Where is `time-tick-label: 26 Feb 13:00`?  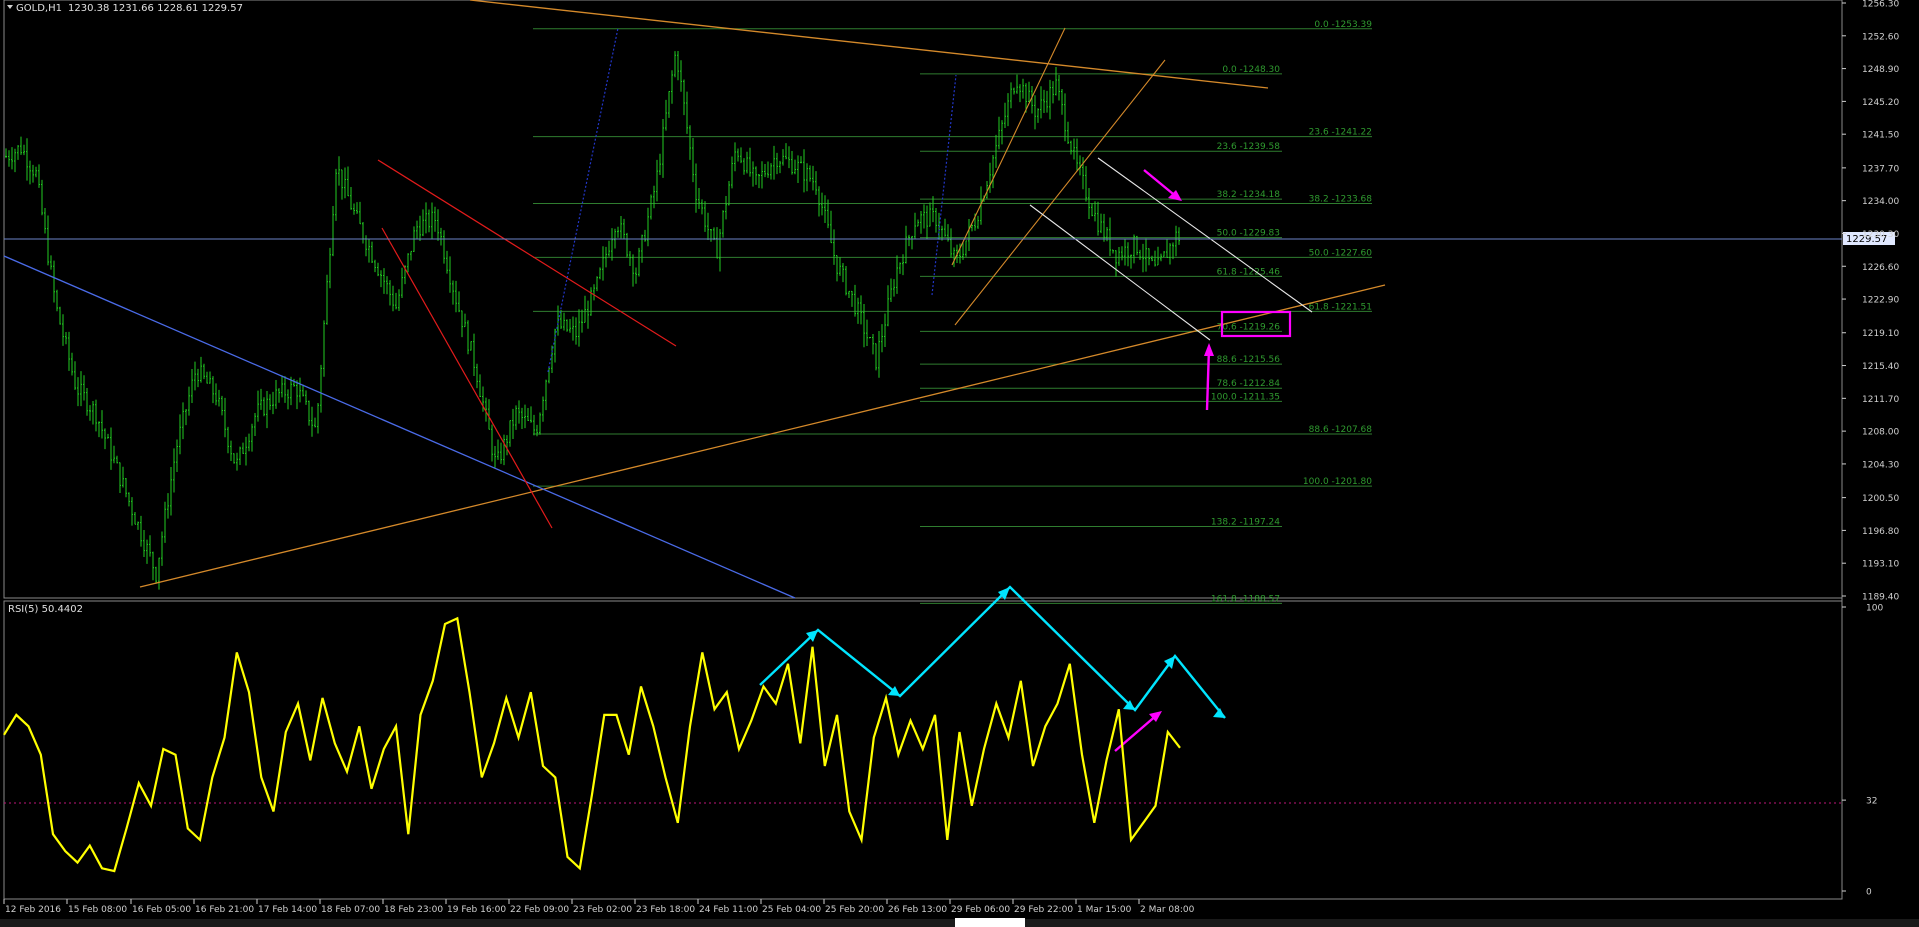
time-tick-label: 26 Feb 13:00 is located at coordinates (917, 910).